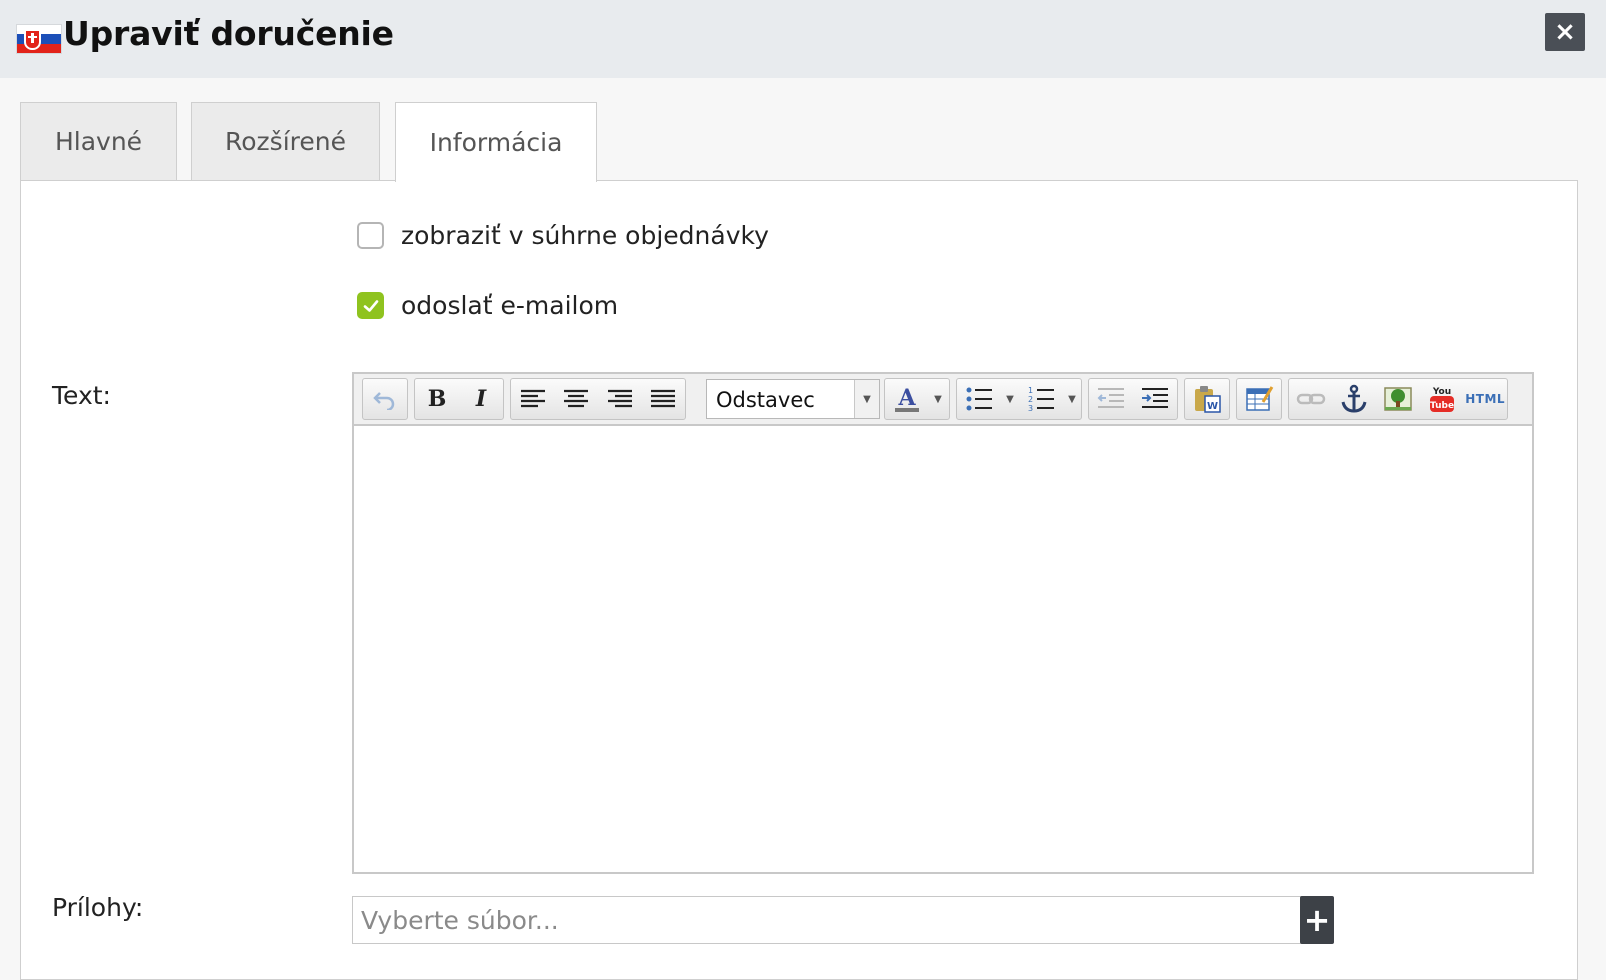  I want to click on bullet-list-icon, so click(979, 399).